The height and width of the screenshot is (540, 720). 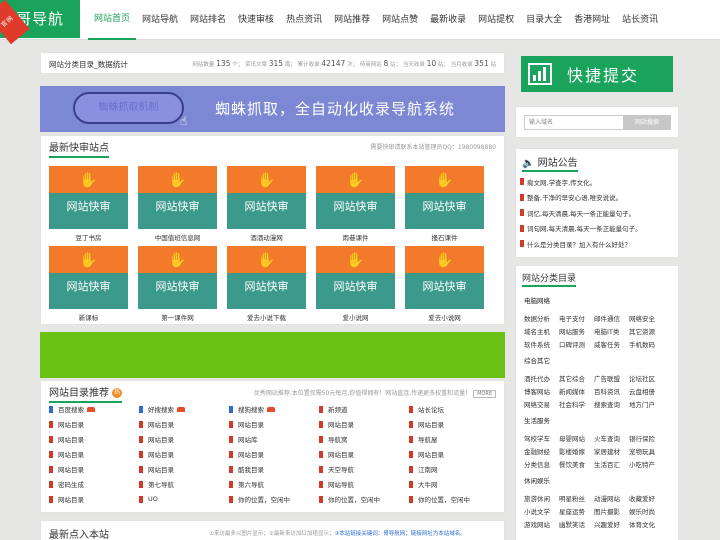 I want to click on category-link: 明星粉丝, so click(x=576, y=498).